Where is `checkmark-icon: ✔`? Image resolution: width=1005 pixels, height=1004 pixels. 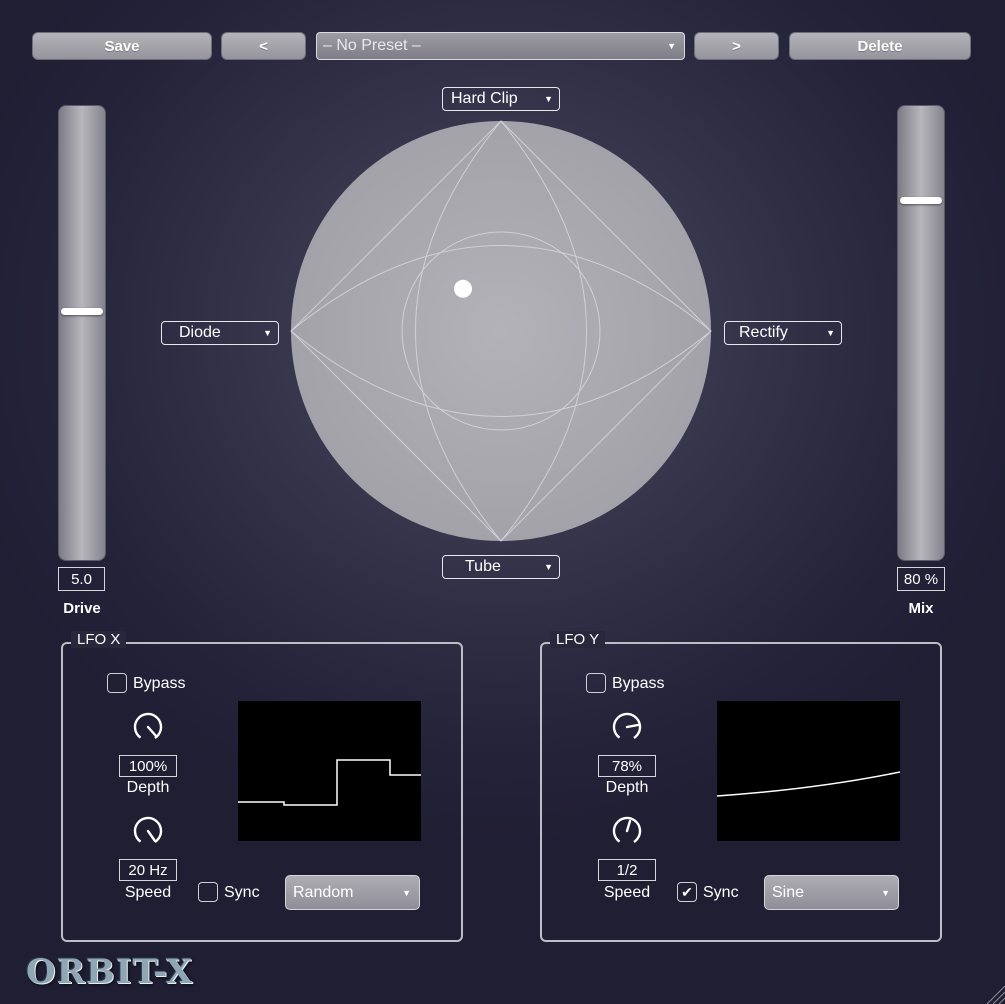
checkmark-icon: ✔ is located at coordinates (687, 891).